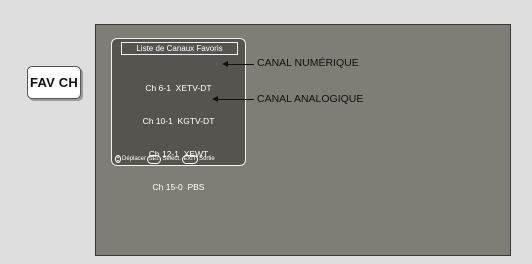 Image resolution: width=532 pixels, height=264 pixels. I want to click on fav-ch-label: FAV CH, so click(54, 82).